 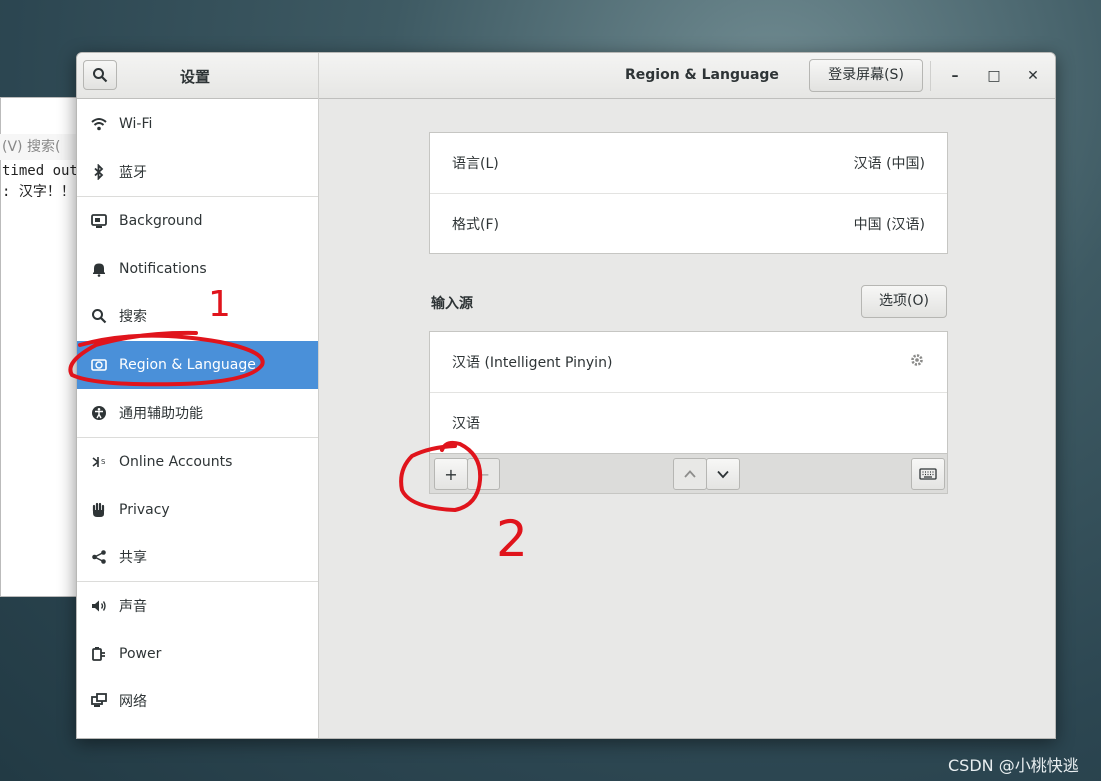 I want to click on page-title: Region & Language, so click(x=702, y=75).